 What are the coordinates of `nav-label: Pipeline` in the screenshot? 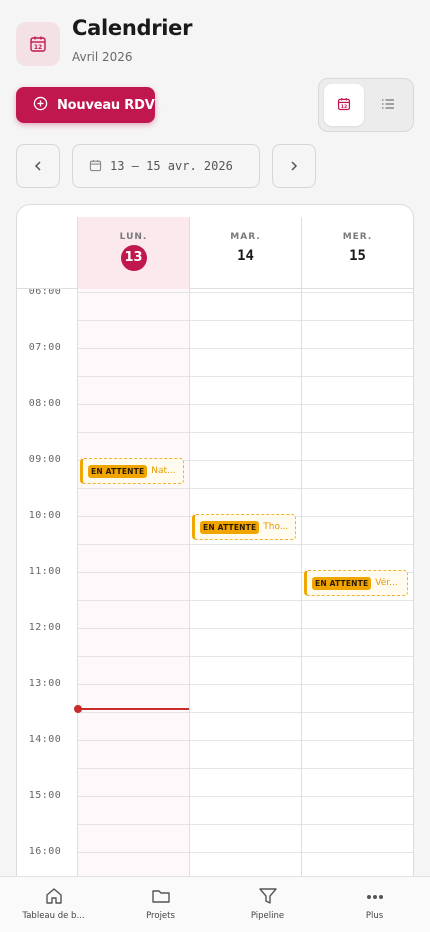 It's located at (267, 916).